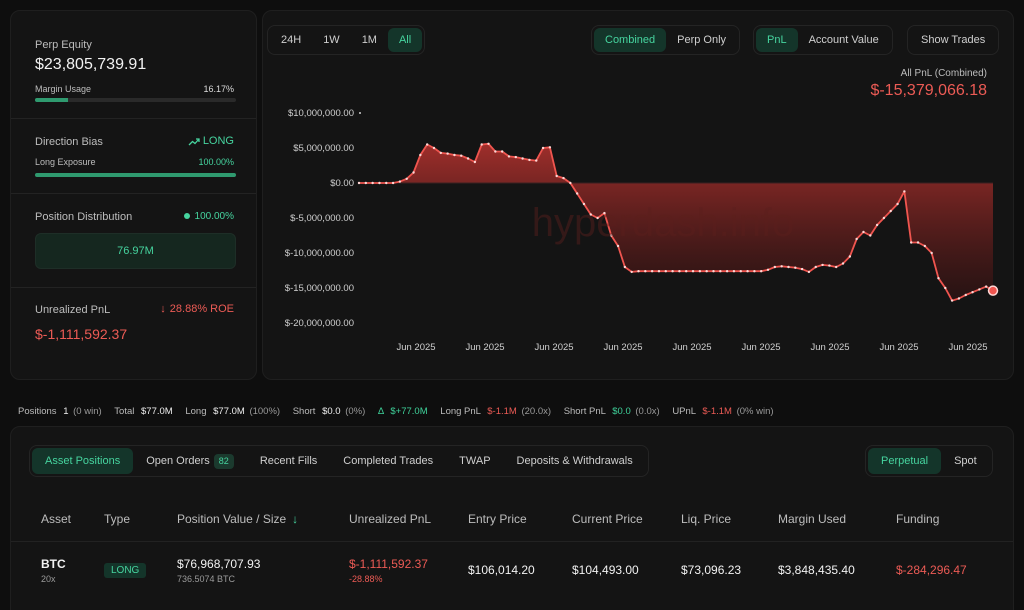  I want to click on margin-usage-bar, so click(135, 100).